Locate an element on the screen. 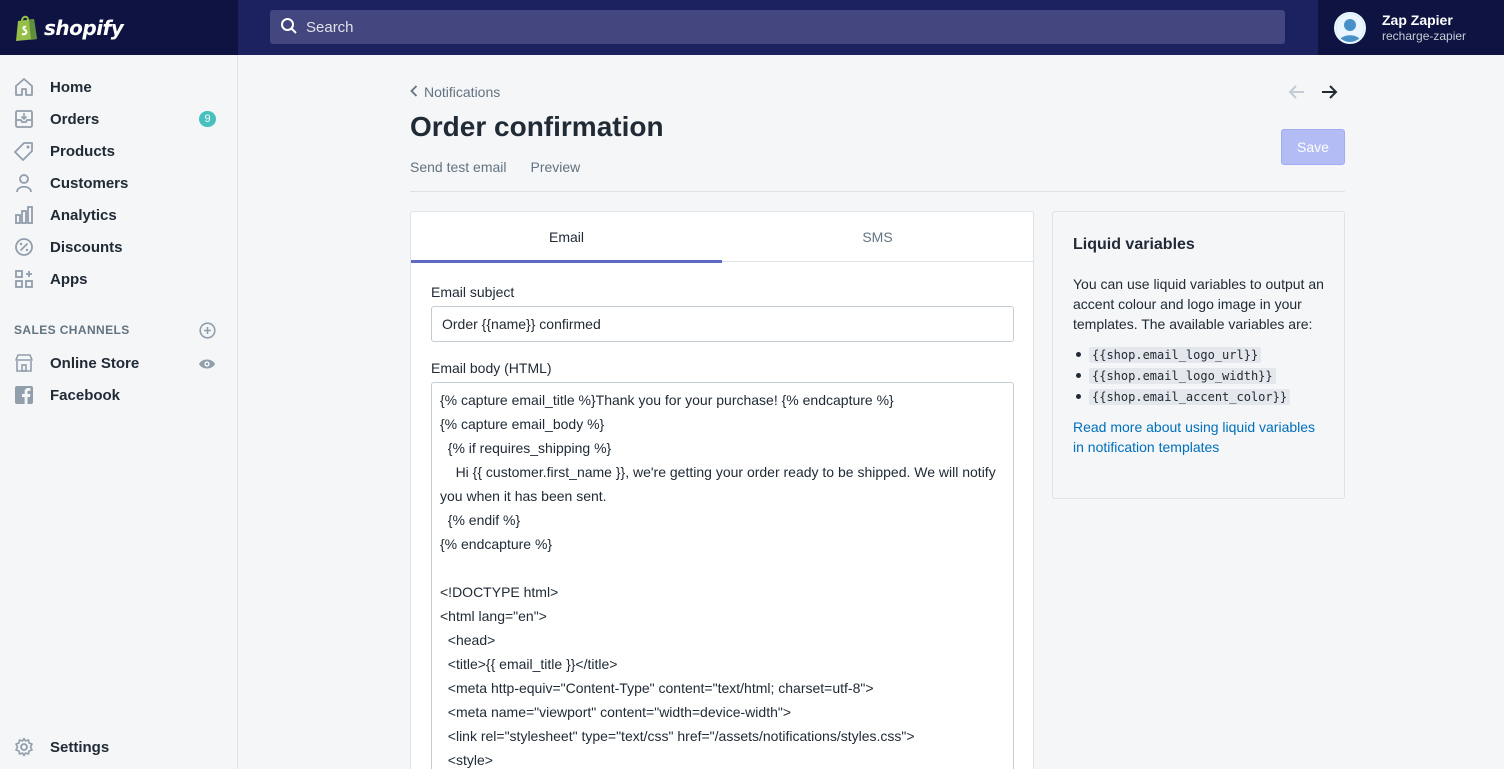 Image resolution: width=1504 pixels, height=769 pixels. list-item: {{shop.email_logo_width}} is located at coordinates (1198, 375).